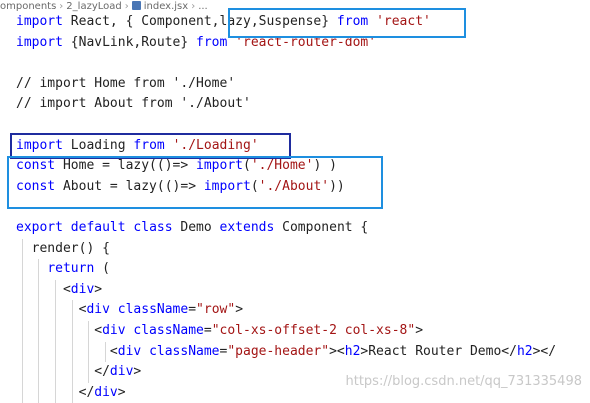 The width and height of the screenshot is (590, 403). Describe the element at coordinates (337, 351) in the screenshot. I see `code-text: ><` at that location.